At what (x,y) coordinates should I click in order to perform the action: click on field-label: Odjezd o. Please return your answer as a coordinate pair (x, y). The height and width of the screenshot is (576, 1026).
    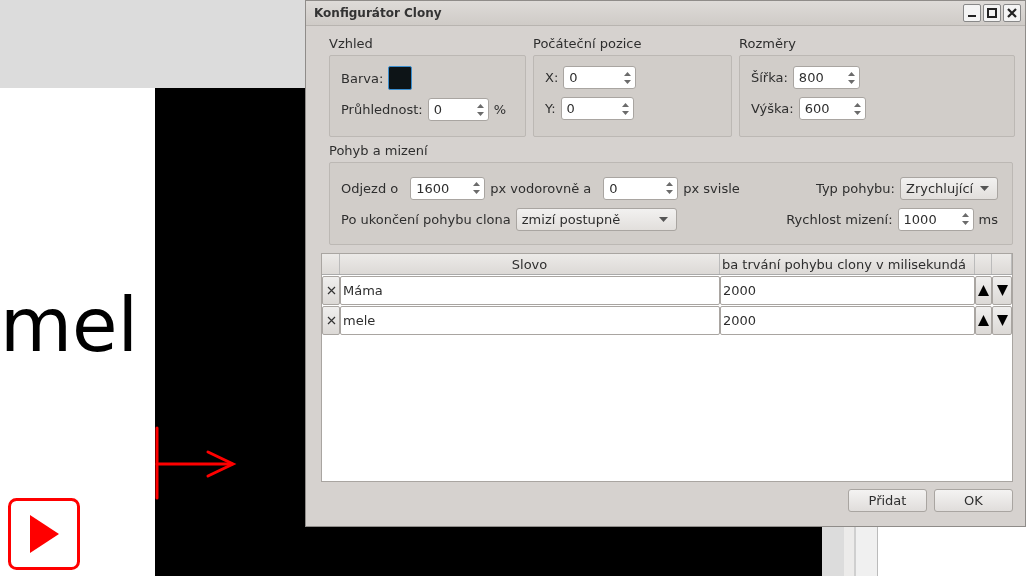
    Looking at the image, I should click on (370, 188).